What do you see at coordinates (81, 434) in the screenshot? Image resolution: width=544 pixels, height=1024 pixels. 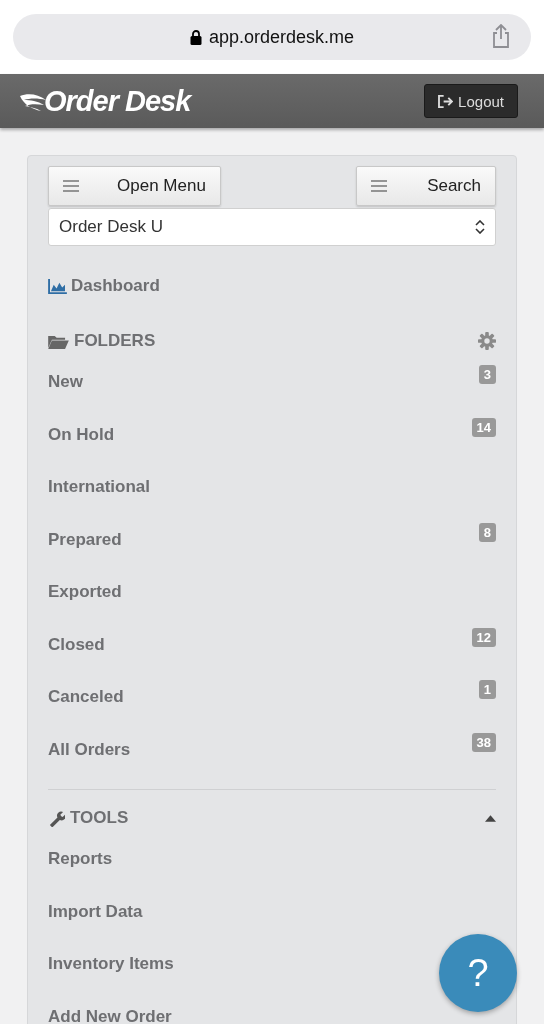 I see `folder-link: On Hold` at bounding box center [81, 434].